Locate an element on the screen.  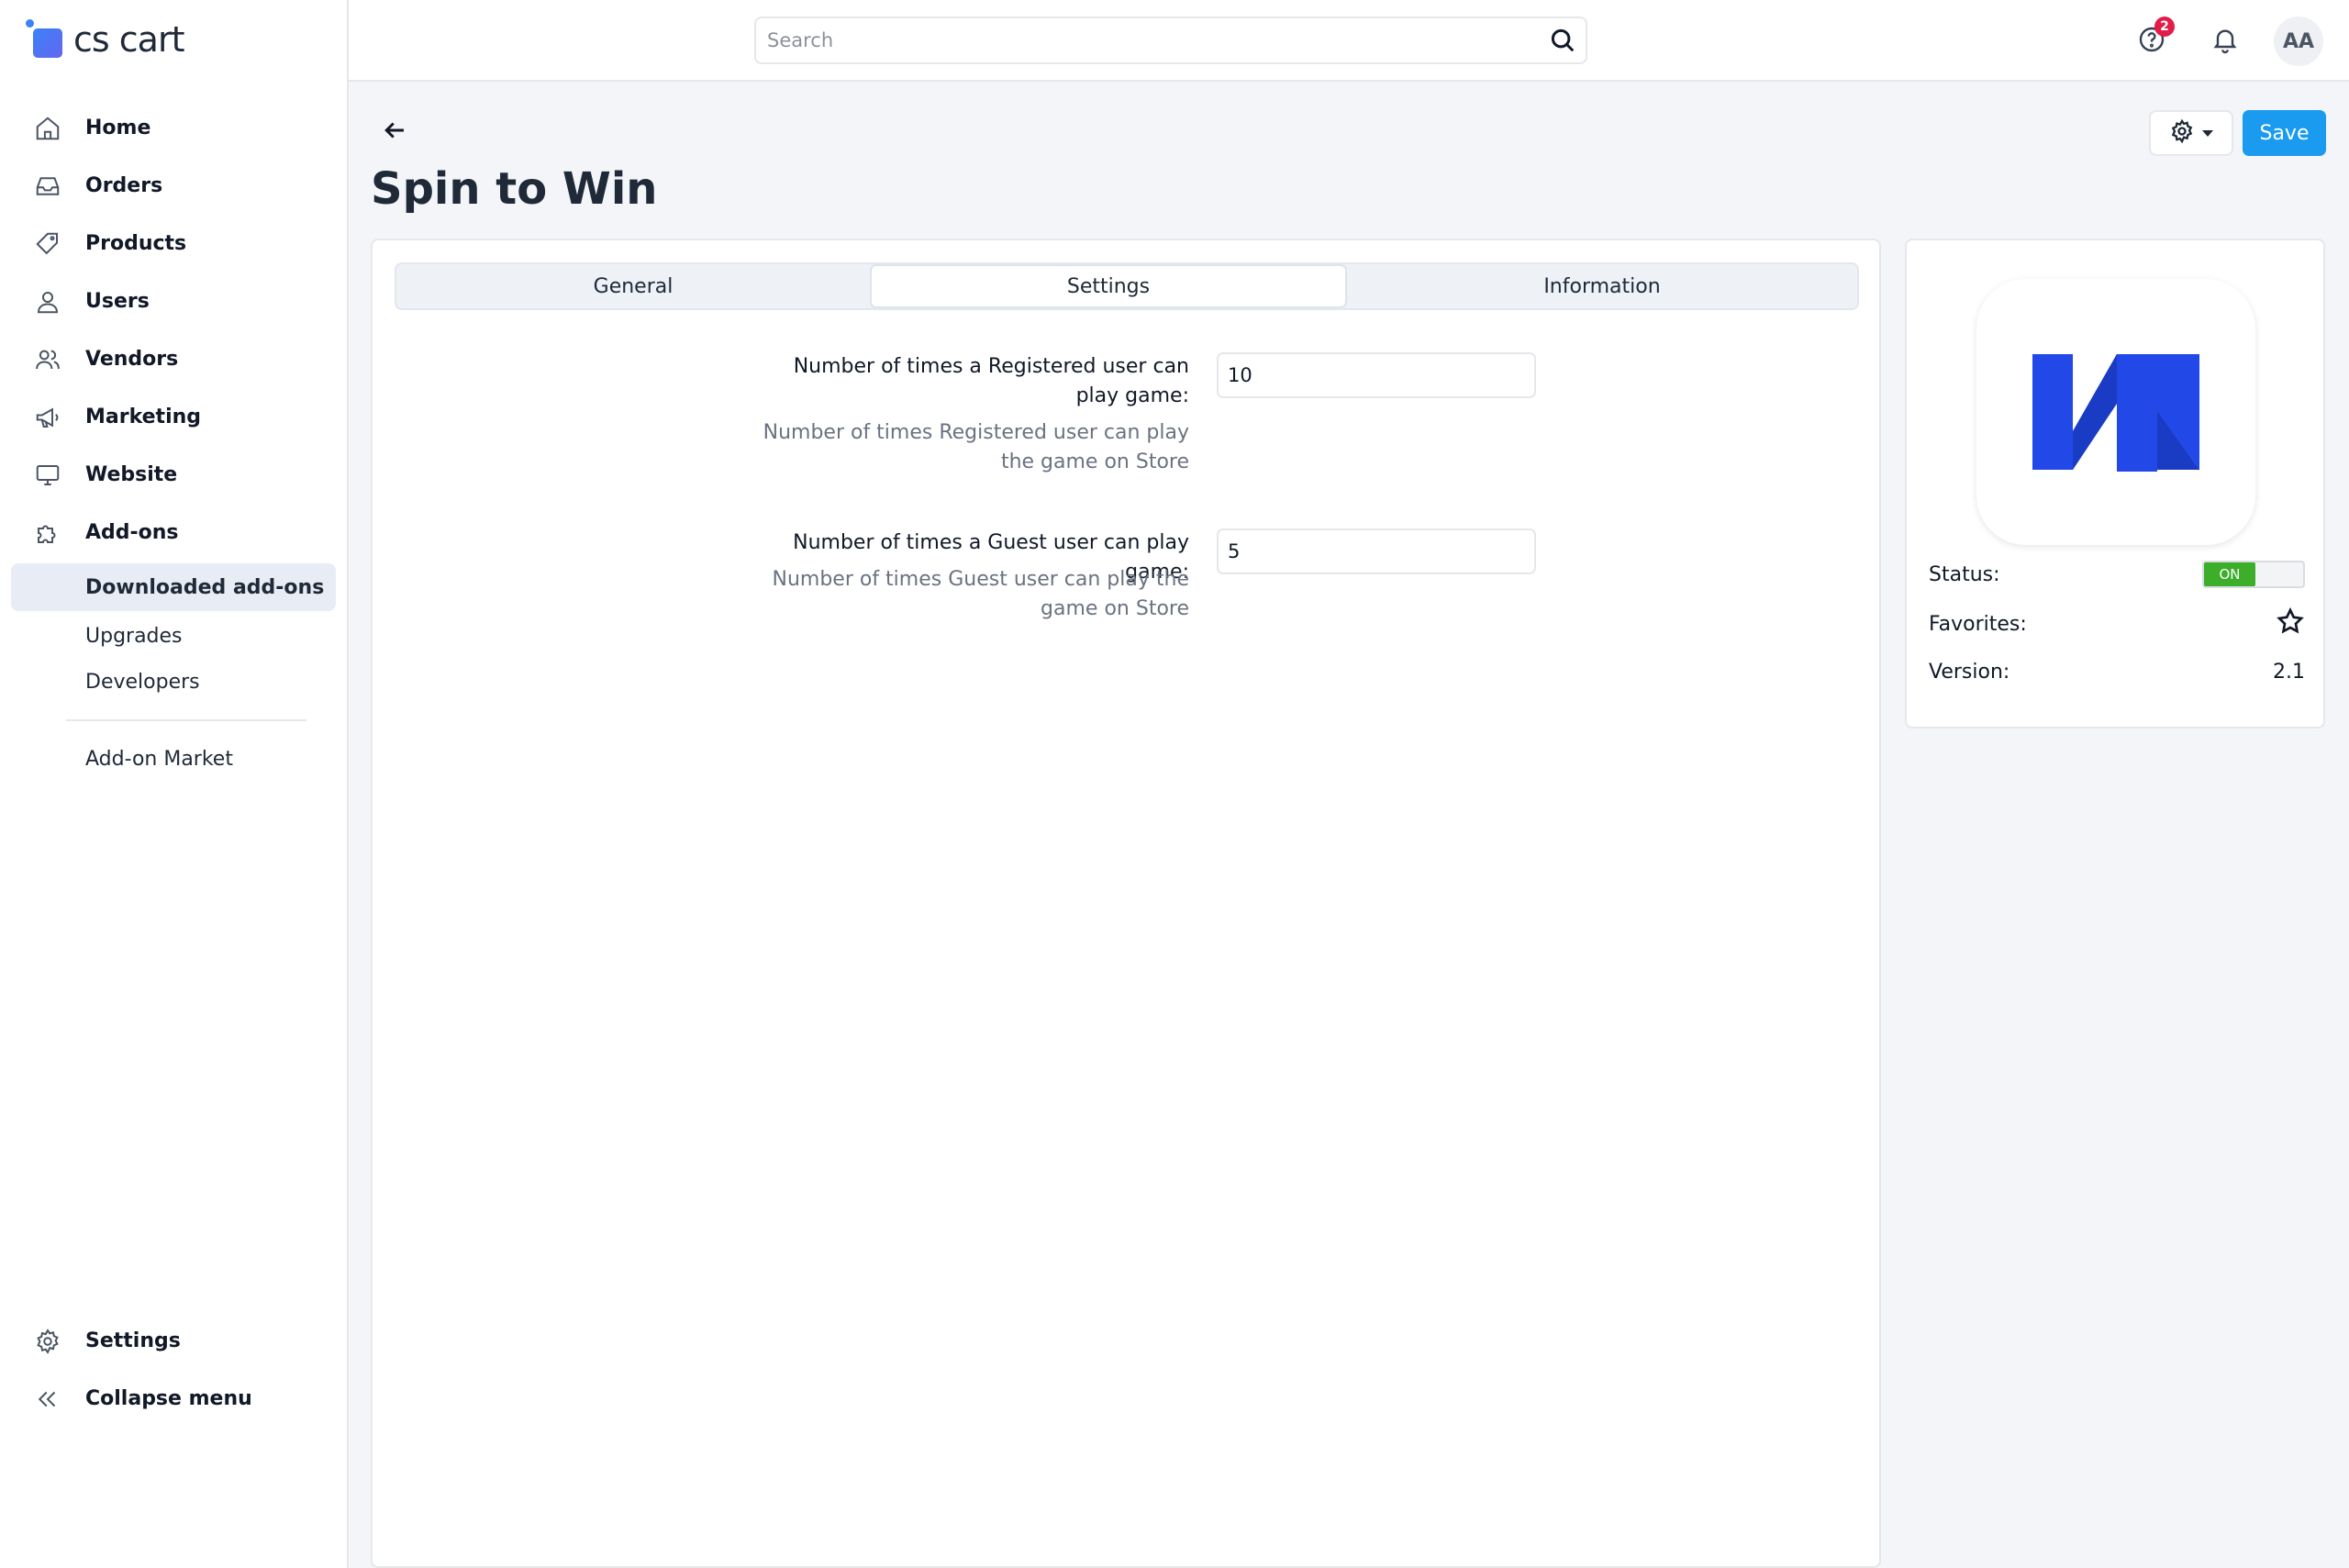
status-label: Status: is located at coordinates (1964, 574).